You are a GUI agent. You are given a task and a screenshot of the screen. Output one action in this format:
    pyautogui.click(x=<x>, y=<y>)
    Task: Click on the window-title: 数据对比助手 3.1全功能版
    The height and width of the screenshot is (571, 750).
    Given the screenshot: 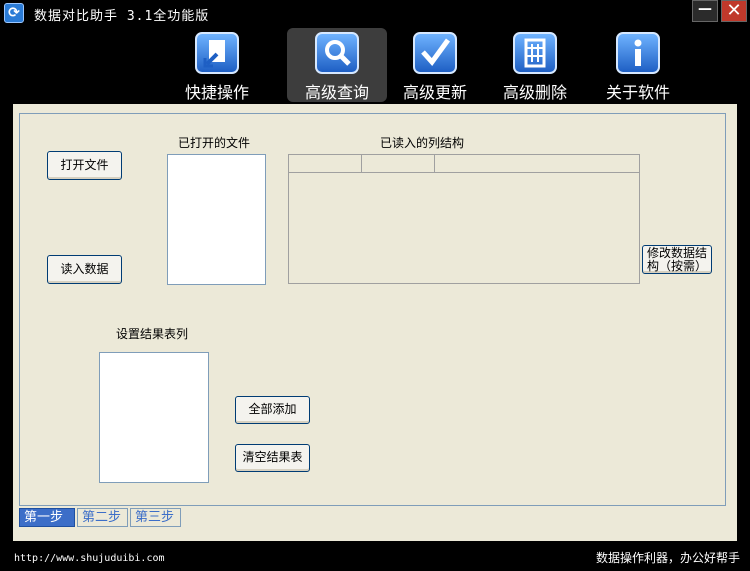 What is the action you would take?
    pyautogui.click(x=122, y=16)
    